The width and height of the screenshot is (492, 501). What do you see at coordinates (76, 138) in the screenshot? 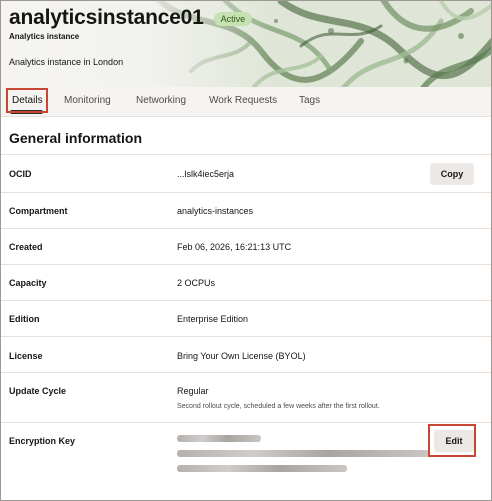
I see `section-title: General information` at bounding box center [76, 138].